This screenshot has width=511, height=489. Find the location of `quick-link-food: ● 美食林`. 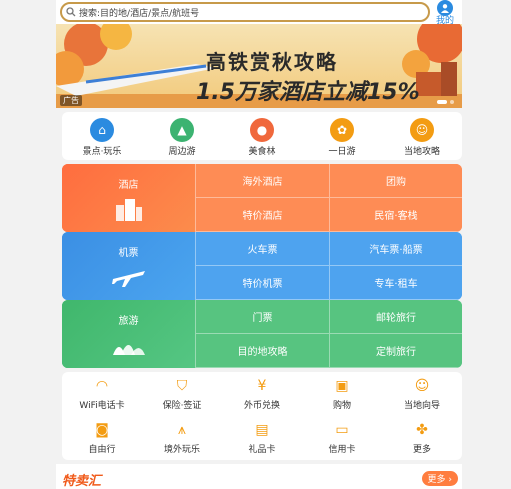

quick-link-food: ● 美食林 is located at coordinates (262, 136).